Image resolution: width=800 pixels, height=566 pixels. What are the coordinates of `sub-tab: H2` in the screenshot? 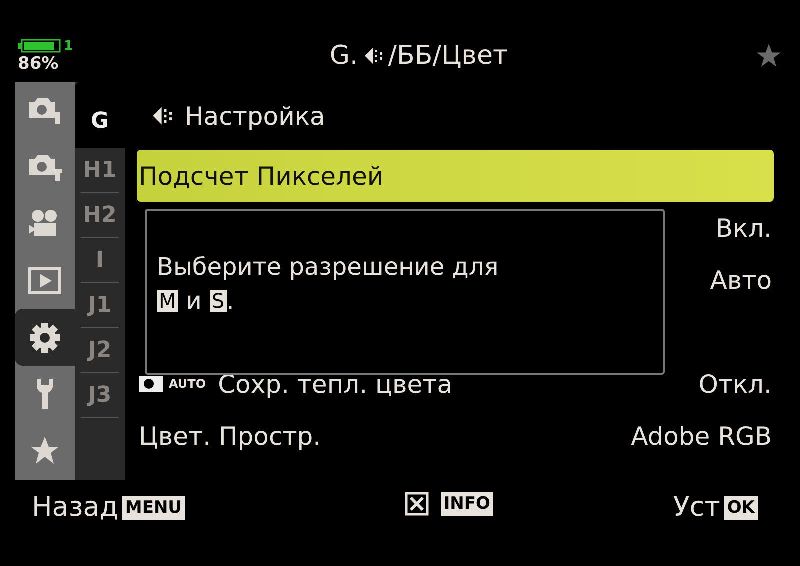 It's located at (100, 215).